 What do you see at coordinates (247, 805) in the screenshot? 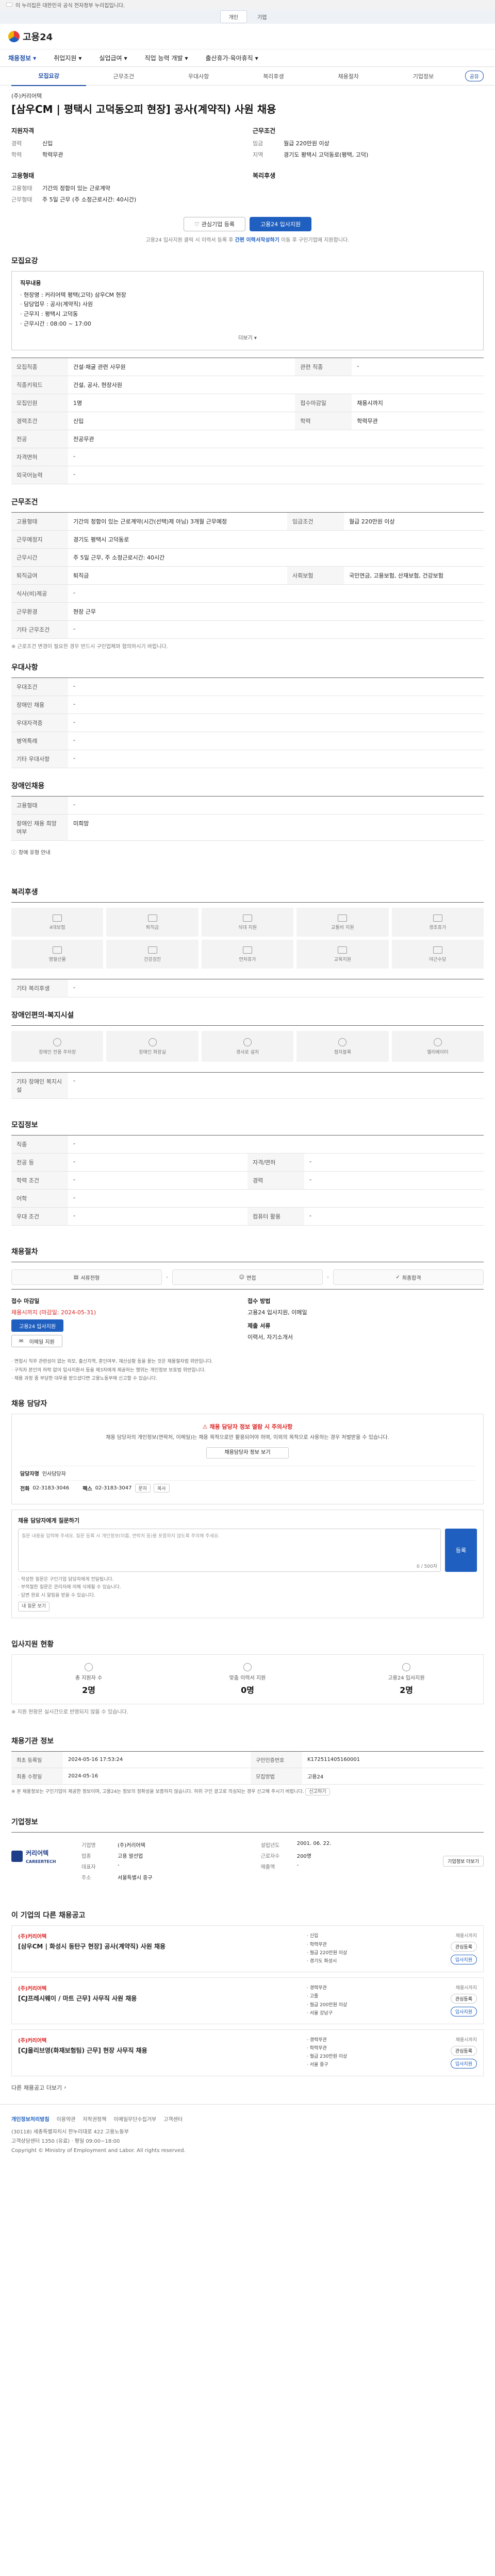
I see `table-row: 고용형태 -` at bounding box center [247, 805].